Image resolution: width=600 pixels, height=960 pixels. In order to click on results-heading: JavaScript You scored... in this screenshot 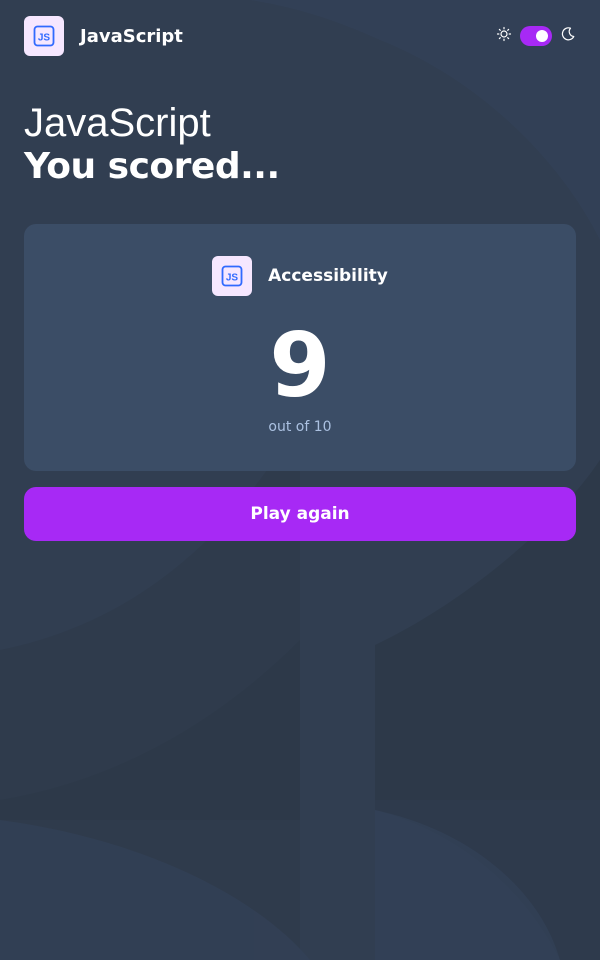, I will do `click(300, 144)`.